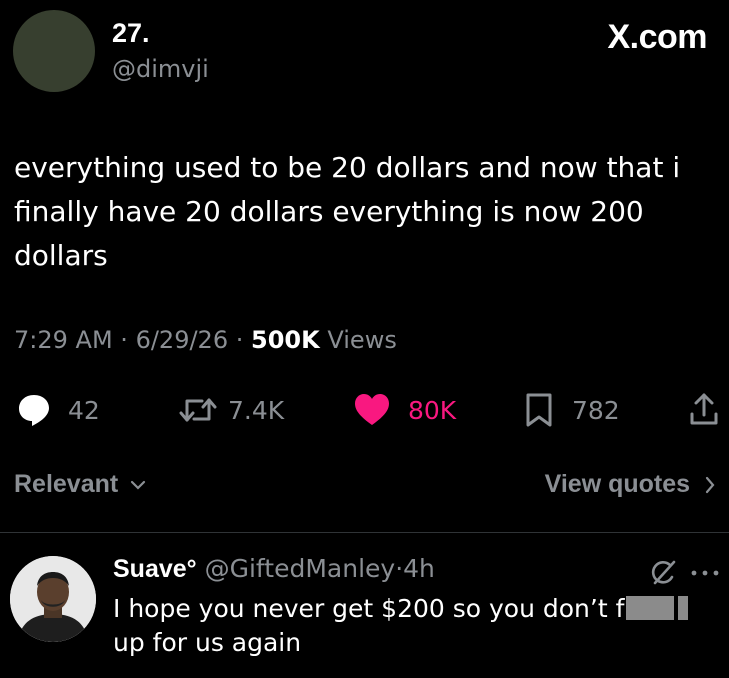 Image resolution: width=729 pixels, height=678 pixels. I want to click on post-meta: 7:29 AM · 6/29/26 · 500K Views, so click(205, 340).